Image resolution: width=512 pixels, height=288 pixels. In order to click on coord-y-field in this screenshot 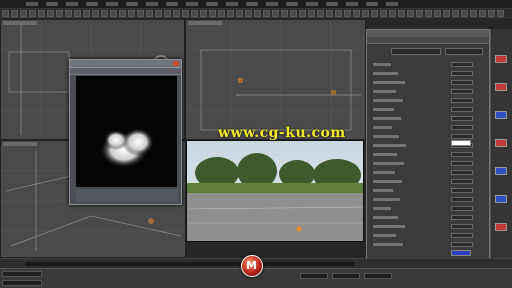, I will do `click(346, 276)`.